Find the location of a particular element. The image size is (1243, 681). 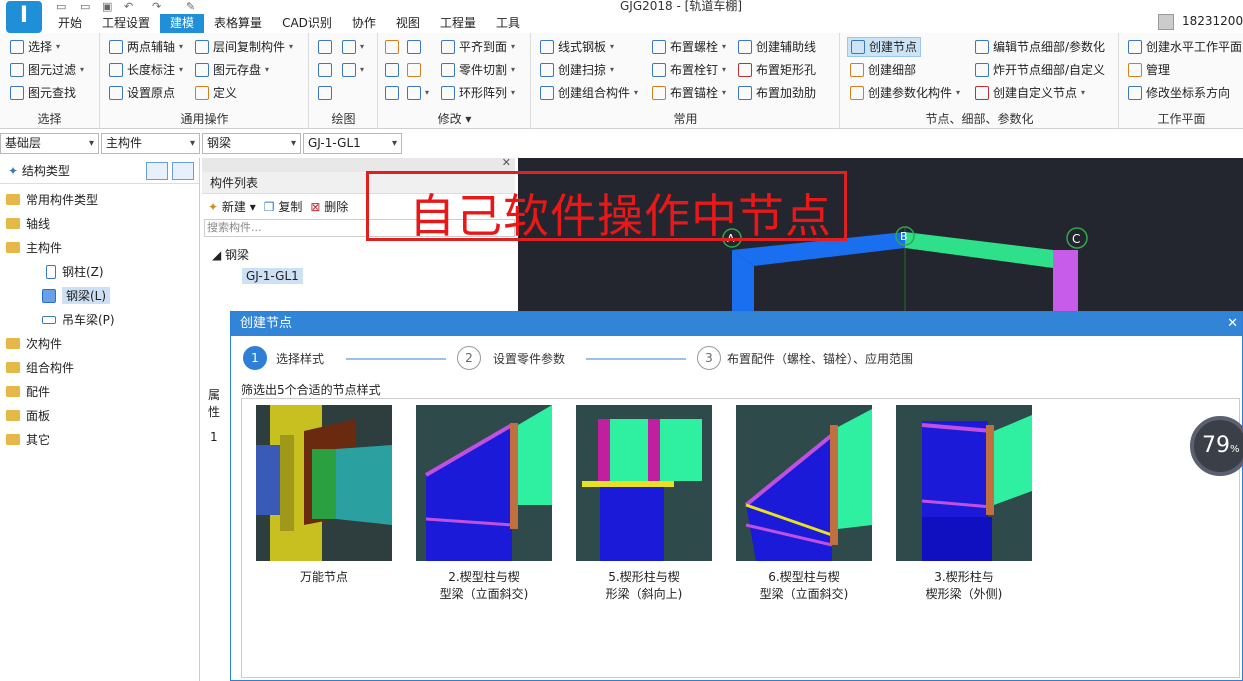

save-icon: ▣ is located at coordinates (107, 6).